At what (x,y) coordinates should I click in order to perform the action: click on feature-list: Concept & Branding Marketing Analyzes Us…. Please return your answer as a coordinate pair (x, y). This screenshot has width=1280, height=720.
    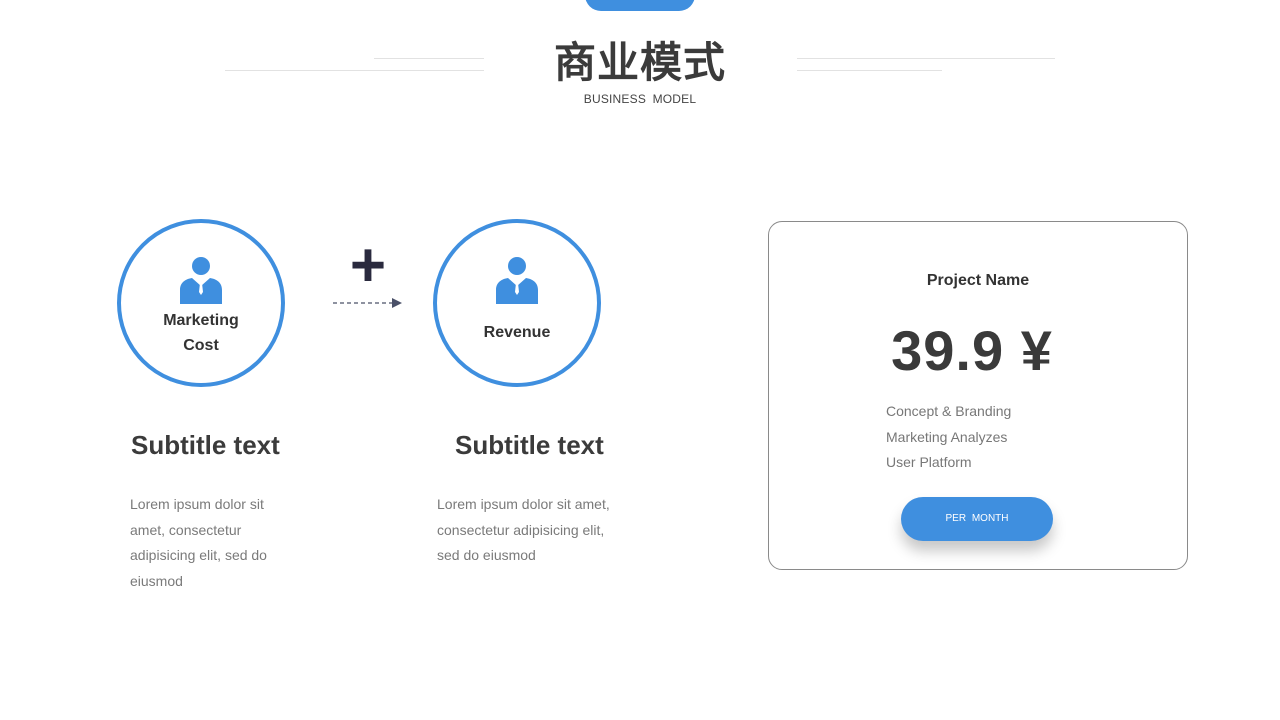
    Looking at the image, I should click on (948, 437).